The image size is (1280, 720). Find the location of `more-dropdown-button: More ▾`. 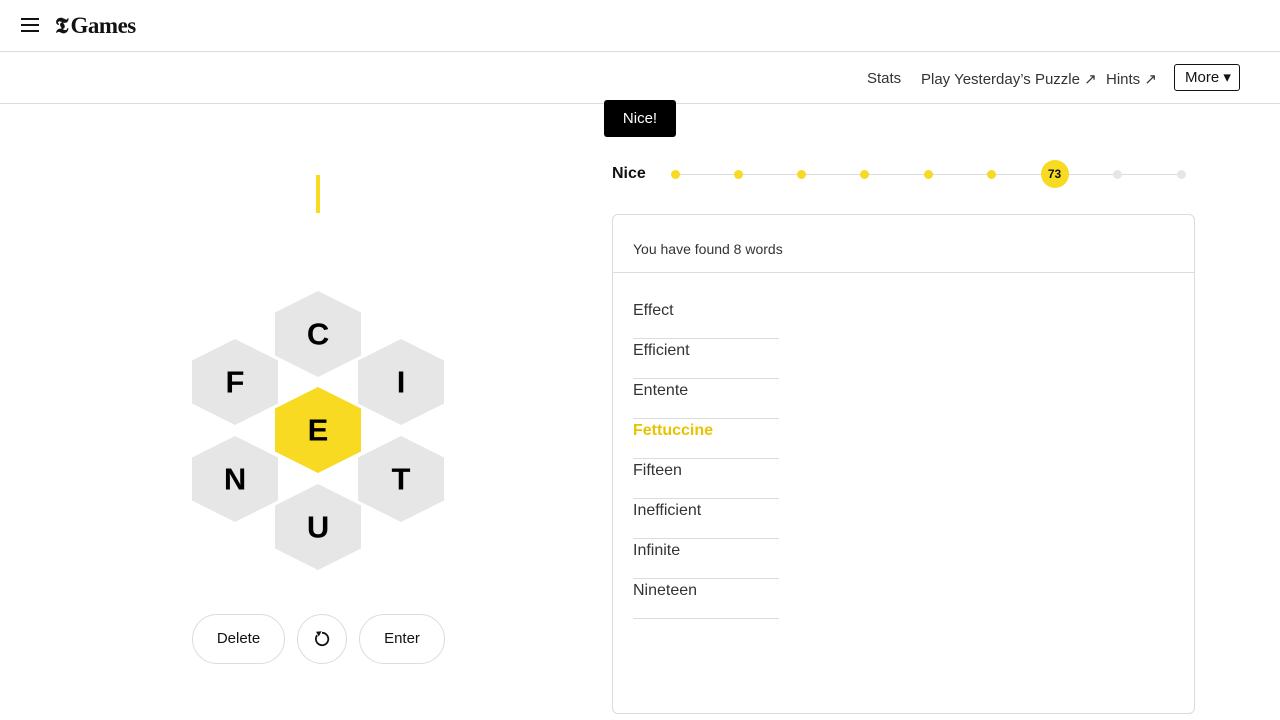

more-dropdown-button: More ▾ is located at coordinates (1207, 77).